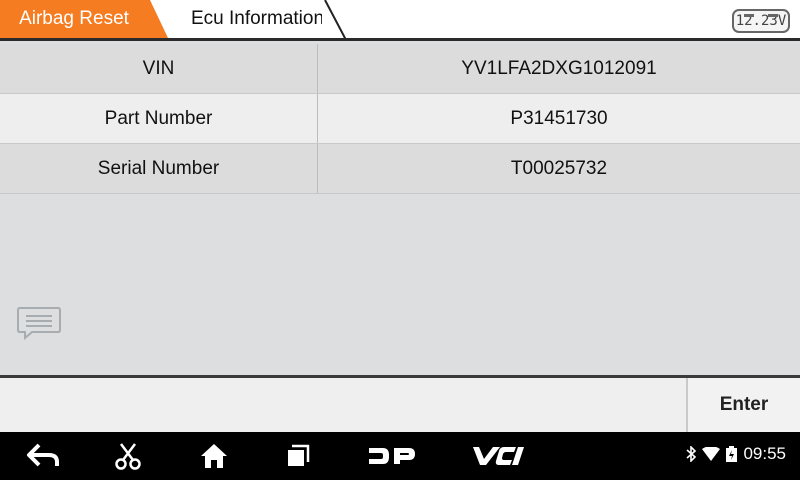 The width and height of the screenshot is (800, 480). Describe the element at coordinates (159, 118) in the screenshot. I see `row-key: Part Number` at that location.